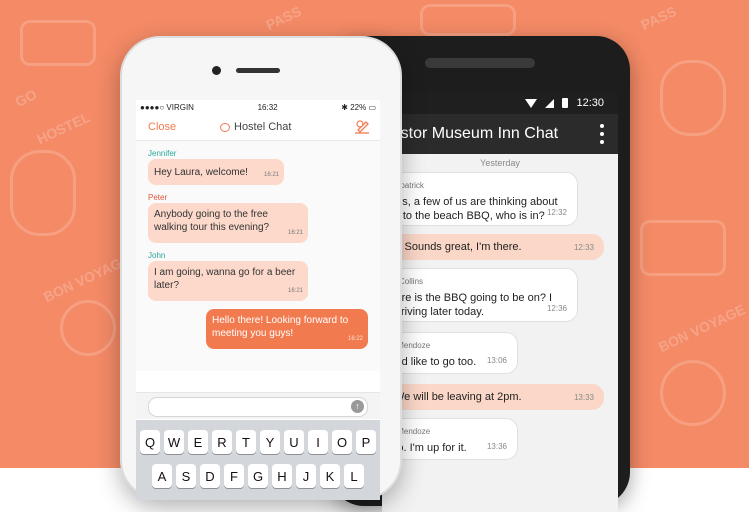  What do you see at coordinates (496, 360) in the screenshot?
I see `message-time: 13:06` at bounding box center [496, 360].